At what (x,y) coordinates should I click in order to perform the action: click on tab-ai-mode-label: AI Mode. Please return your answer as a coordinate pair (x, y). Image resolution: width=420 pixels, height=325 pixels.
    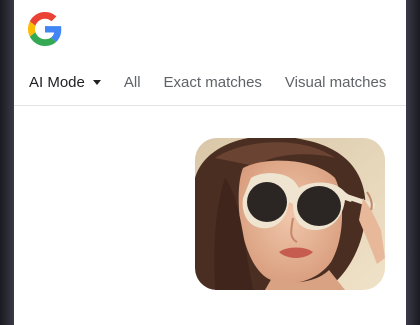
    Looking at the image, I should click on (57, 82).